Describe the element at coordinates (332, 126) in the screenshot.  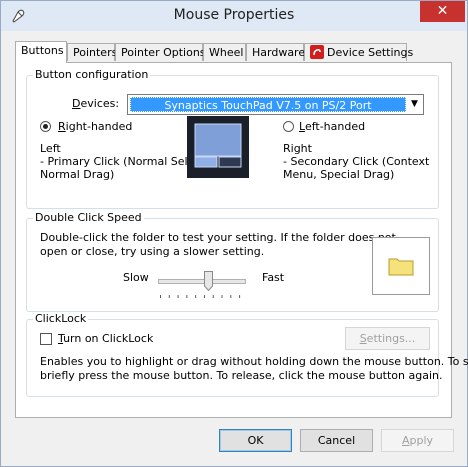
I see `left-handed-label: Left-handed` at that location.